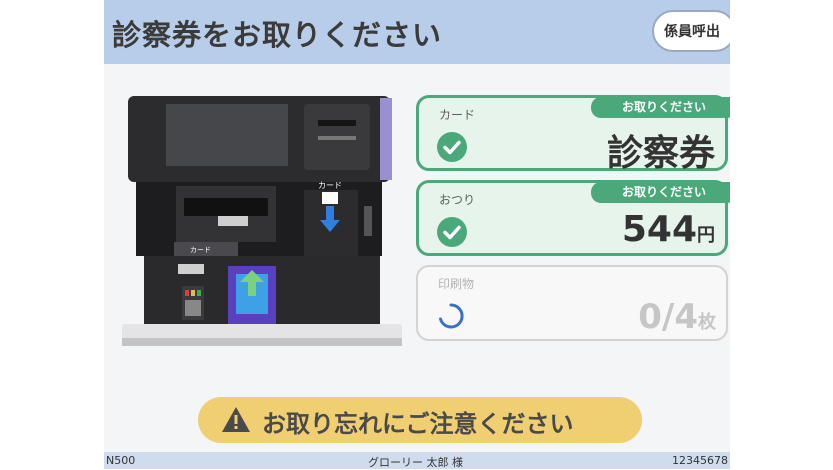  What do you see at coordinates (121, 460) in the screenshot?
I see `model-name: N500` at bounding box center [121, 460].